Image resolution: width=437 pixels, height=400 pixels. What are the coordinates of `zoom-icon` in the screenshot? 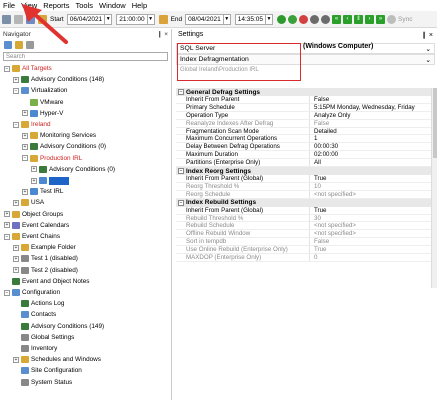 It's located at (315, 19).